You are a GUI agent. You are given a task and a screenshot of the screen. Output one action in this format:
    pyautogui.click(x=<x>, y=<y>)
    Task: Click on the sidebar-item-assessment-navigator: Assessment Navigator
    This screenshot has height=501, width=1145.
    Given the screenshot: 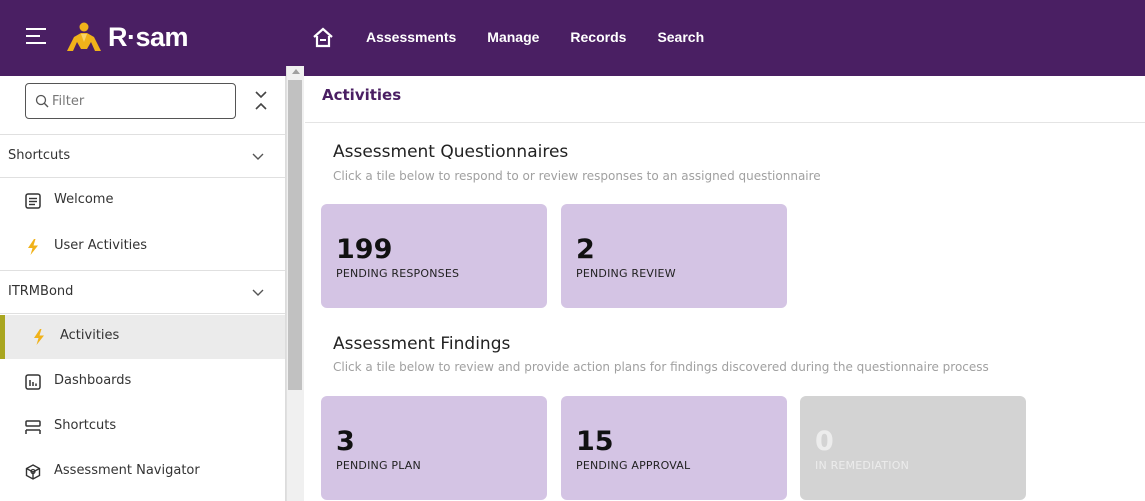 What is the action you would take?
    pyautogui.click(x=142, y=472)
    